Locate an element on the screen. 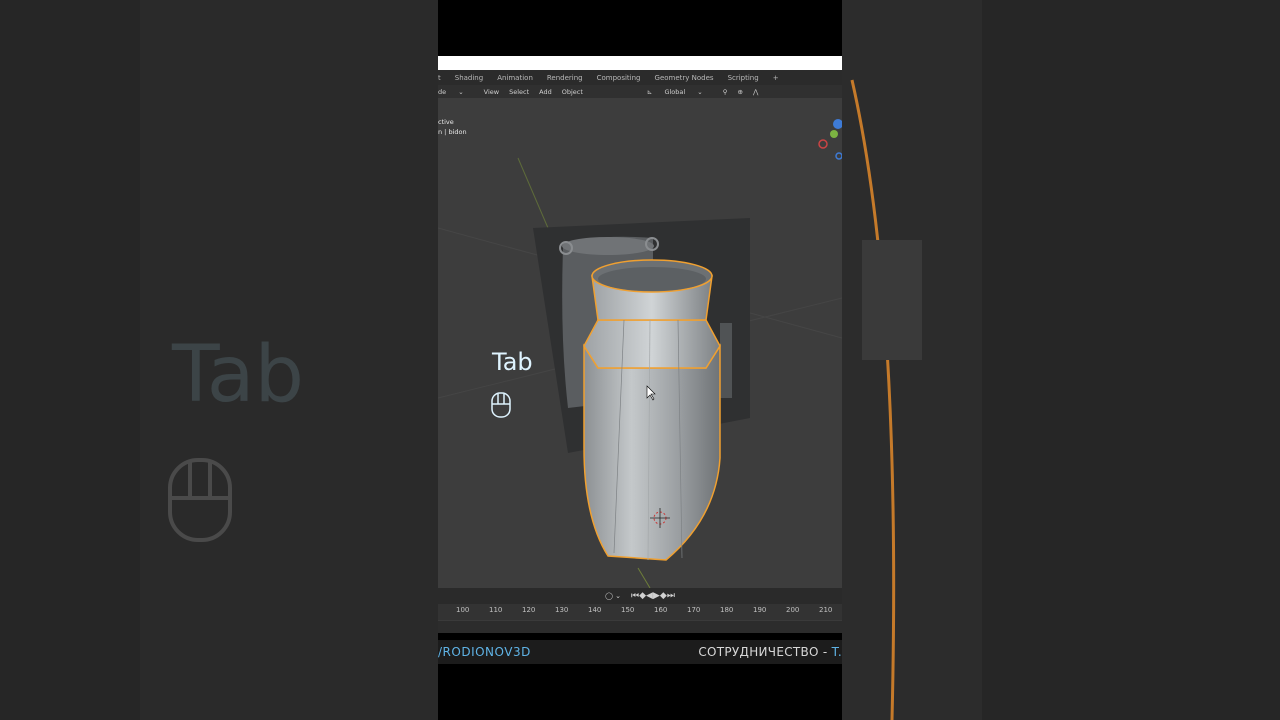  frame-label: 130 is located at coordinates (562, 610).